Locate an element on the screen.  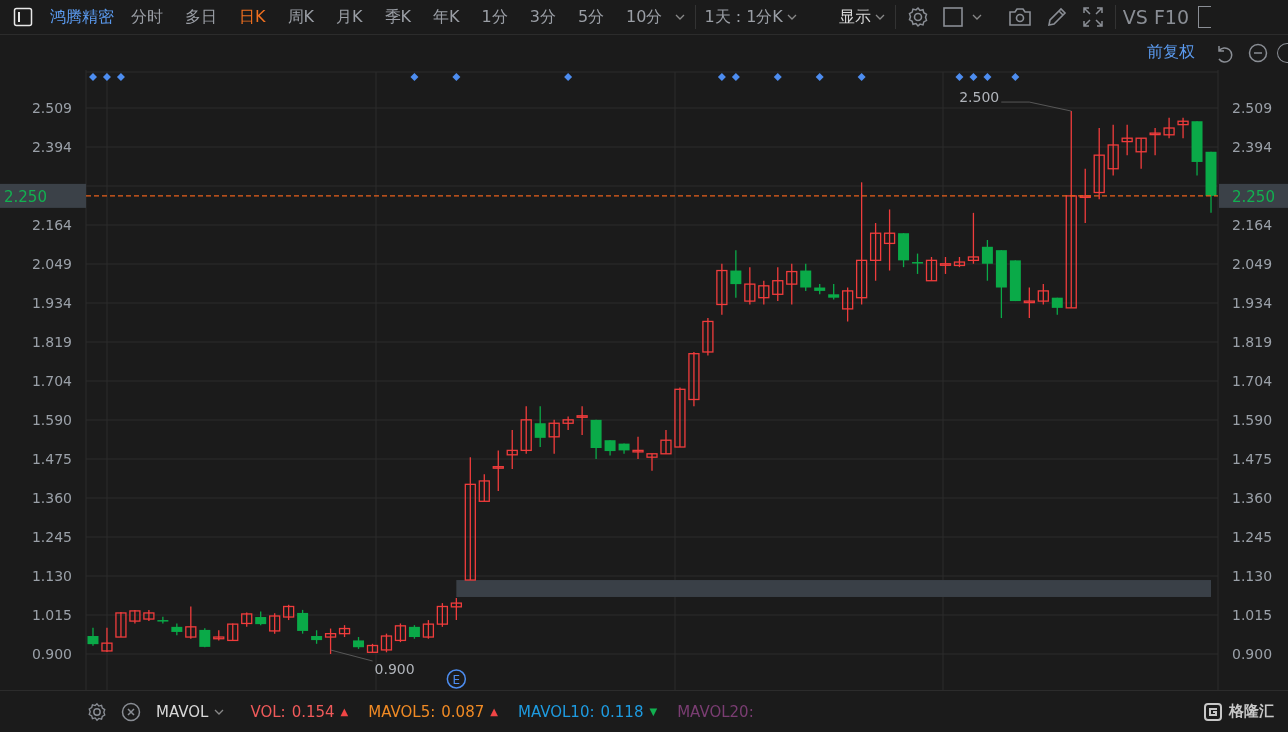
period-tab: 年K is located at coordinates (446, 17).